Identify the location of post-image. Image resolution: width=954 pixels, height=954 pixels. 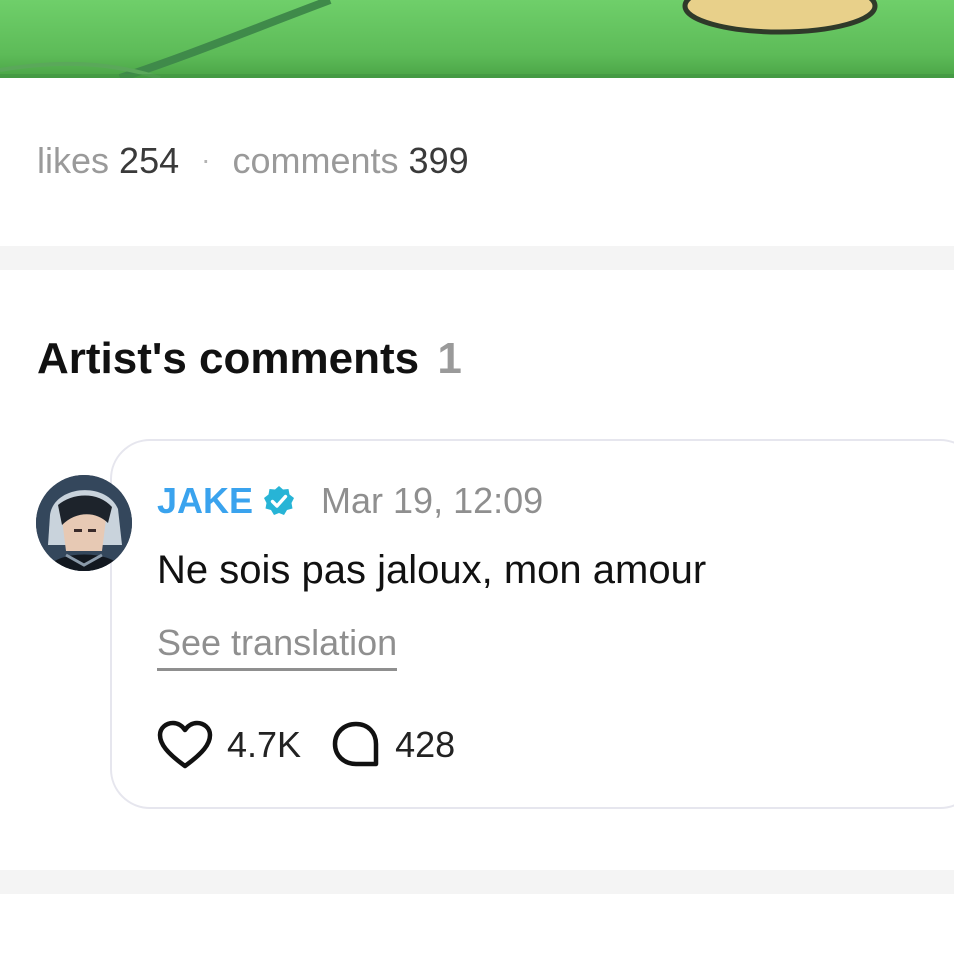
(477, 39).